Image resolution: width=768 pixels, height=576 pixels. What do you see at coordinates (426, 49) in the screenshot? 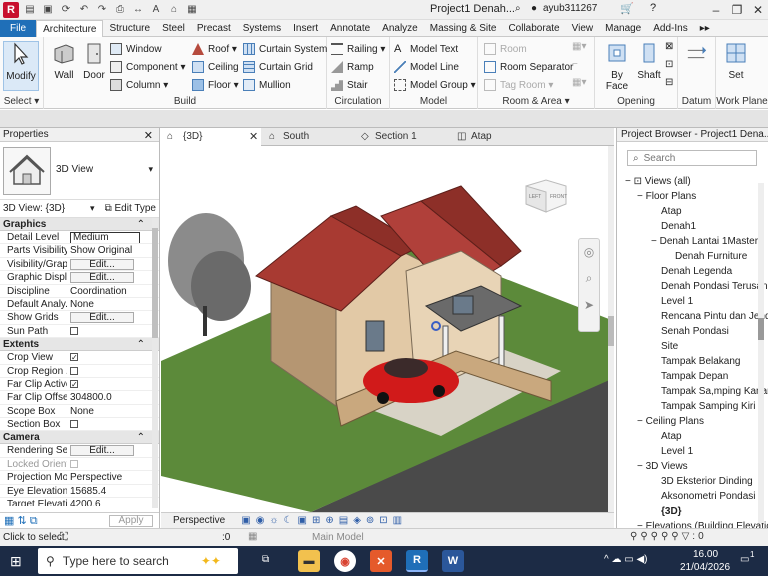
I see `model-text-button: A Model Text` at bounding box center [426, 49].